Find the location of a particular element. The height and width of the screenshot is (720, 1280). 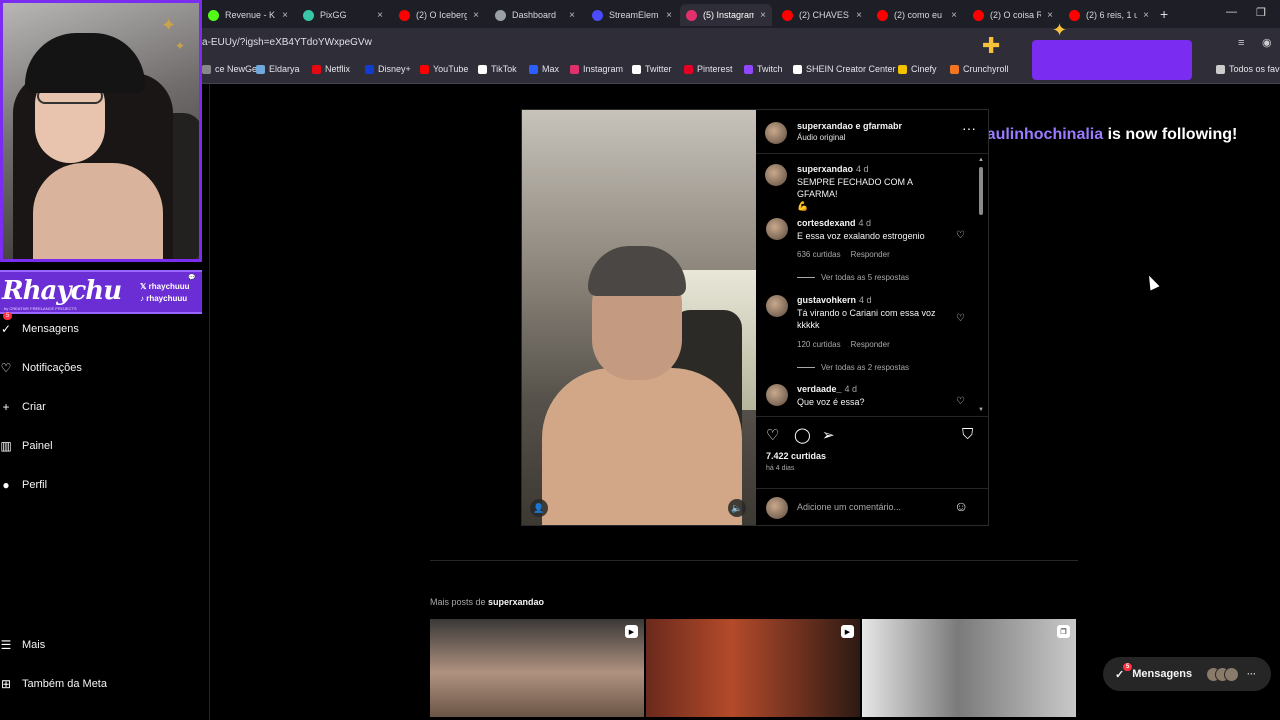

bookmark-item: Instagram is located at coordinates (596, 69).